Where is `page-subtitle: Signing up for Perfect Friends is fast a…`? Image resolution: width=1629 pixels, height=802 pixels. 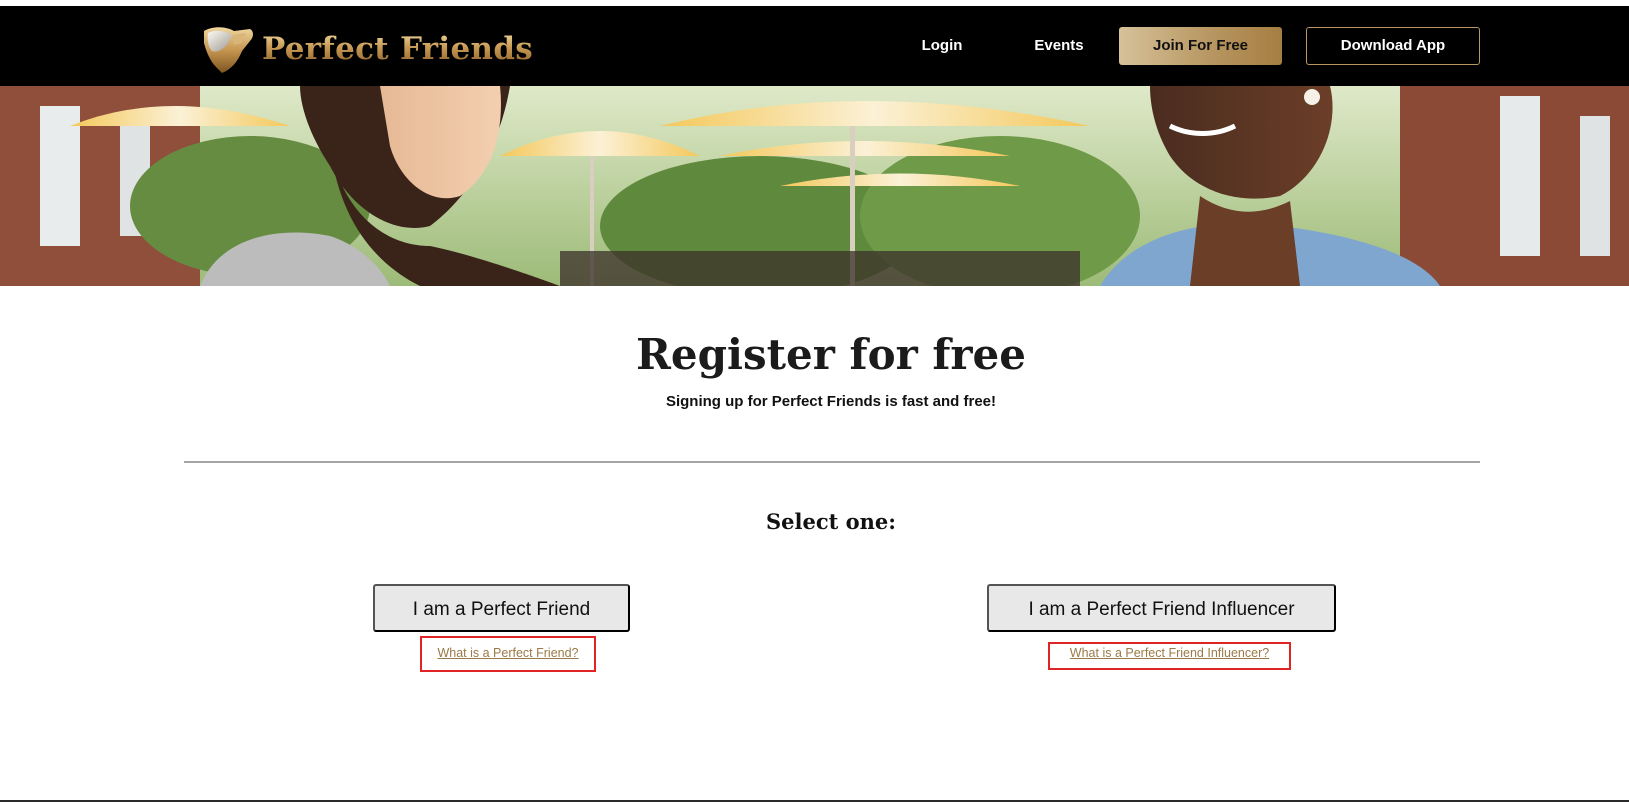
page-subtitle: Signing up for Perfect Friends is fast a… is located at coordinates (831, 401).